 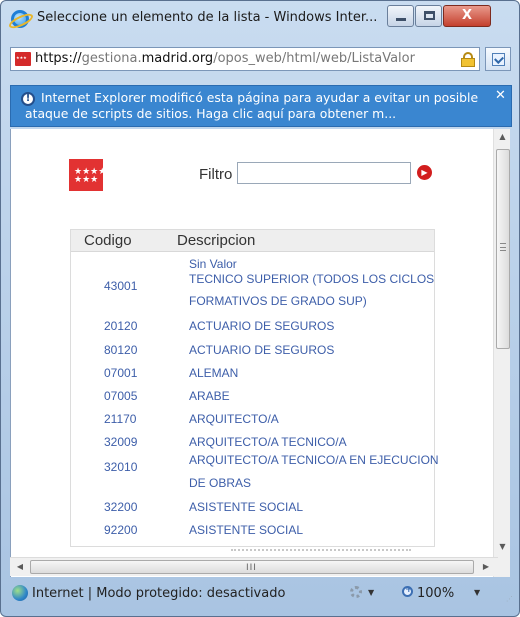 I want to click on compatibility-view-button, so click(x=498, y=59).